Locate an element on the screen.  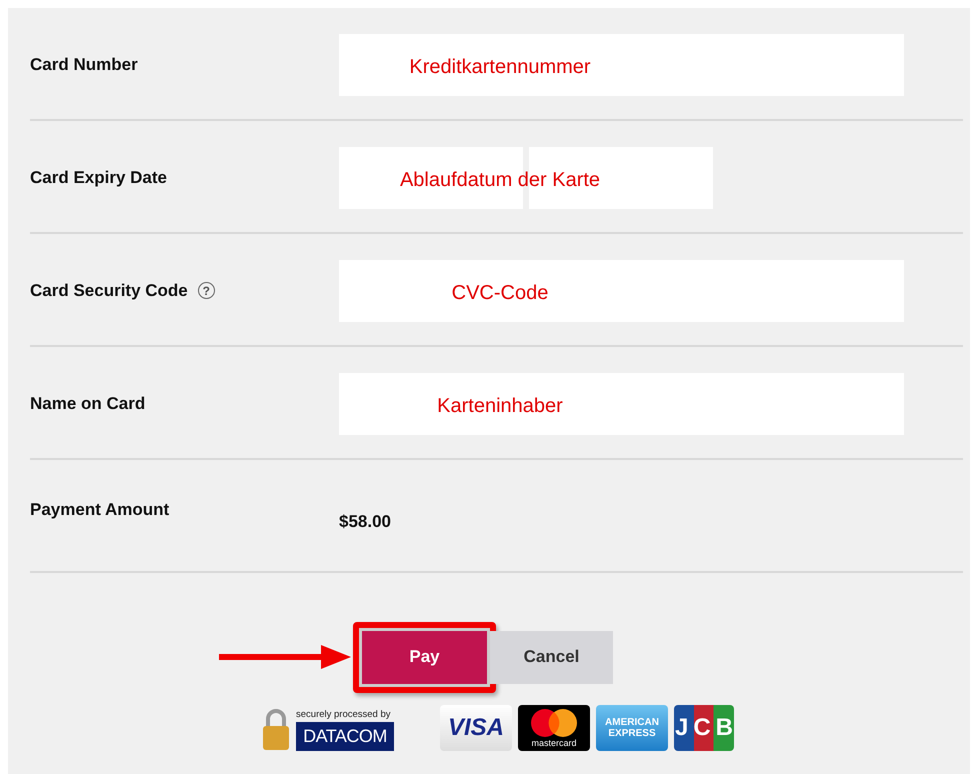
visa-logo: VISA is located at coordinates (476, 728).